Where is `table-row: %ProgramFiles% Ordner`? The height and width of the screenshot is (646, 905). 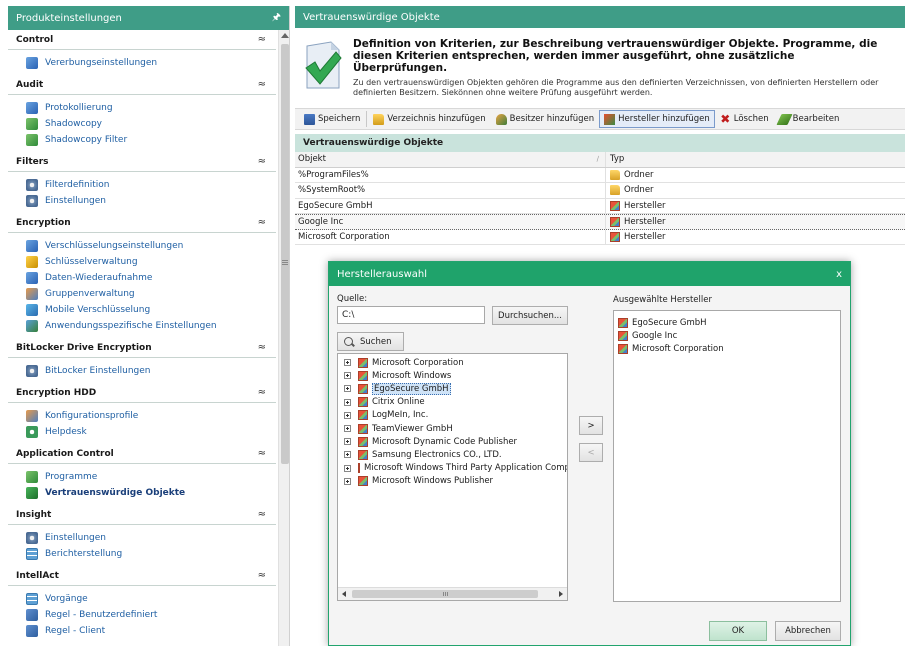
table-row: %ProgramFiles% Ordner is located at coordinates (600, 175).